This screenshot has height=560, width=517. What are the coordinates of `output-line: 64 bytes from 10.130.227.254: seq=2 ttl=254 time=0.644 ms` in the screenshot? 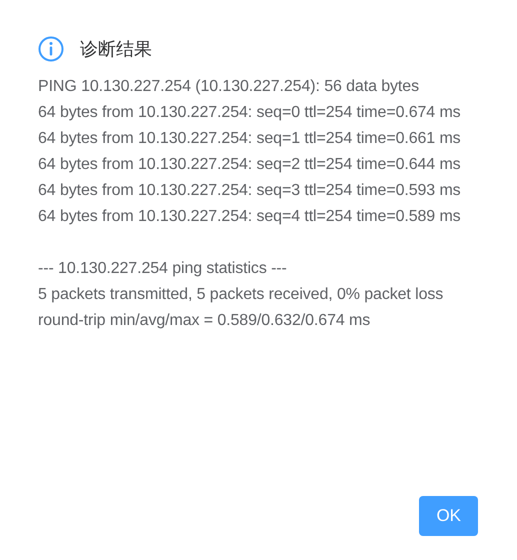 It's located at (250, 165).